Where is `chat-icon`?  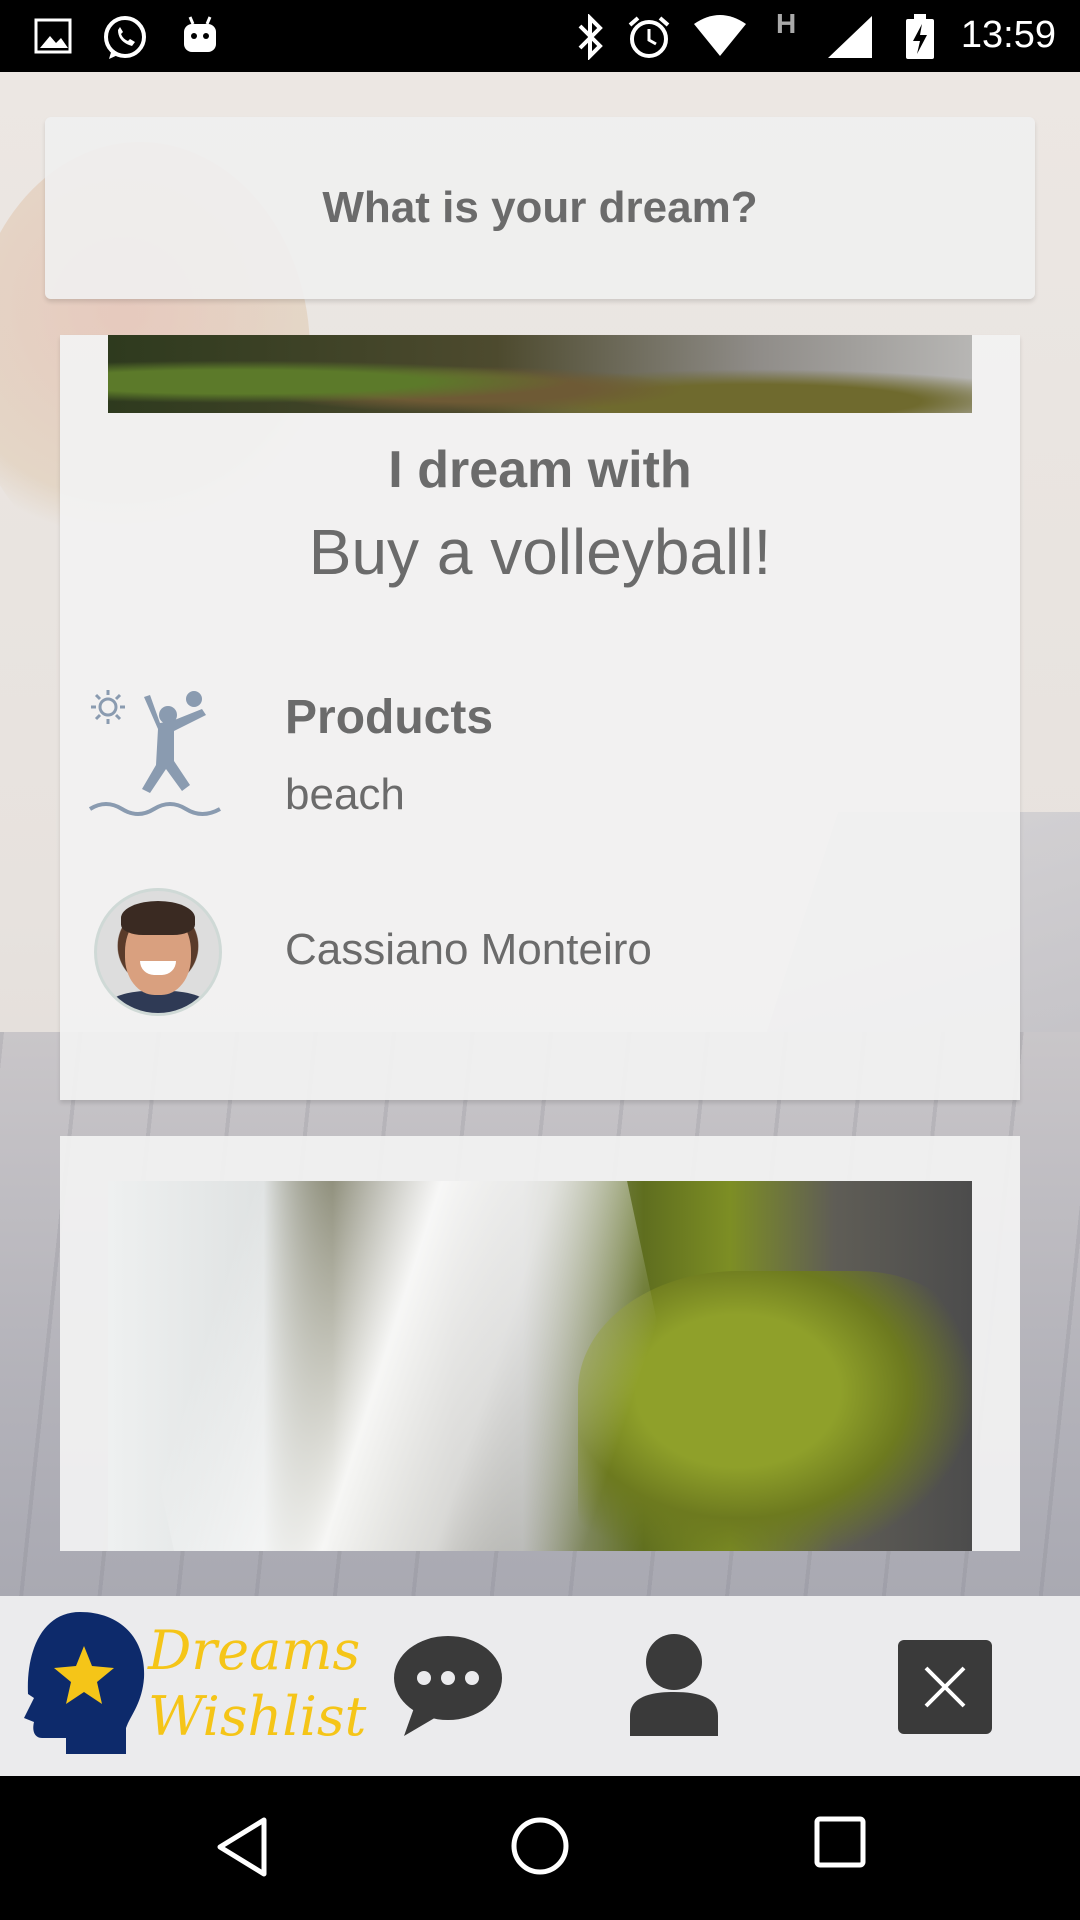
chat-icon is located at coordinates (448, 1685).